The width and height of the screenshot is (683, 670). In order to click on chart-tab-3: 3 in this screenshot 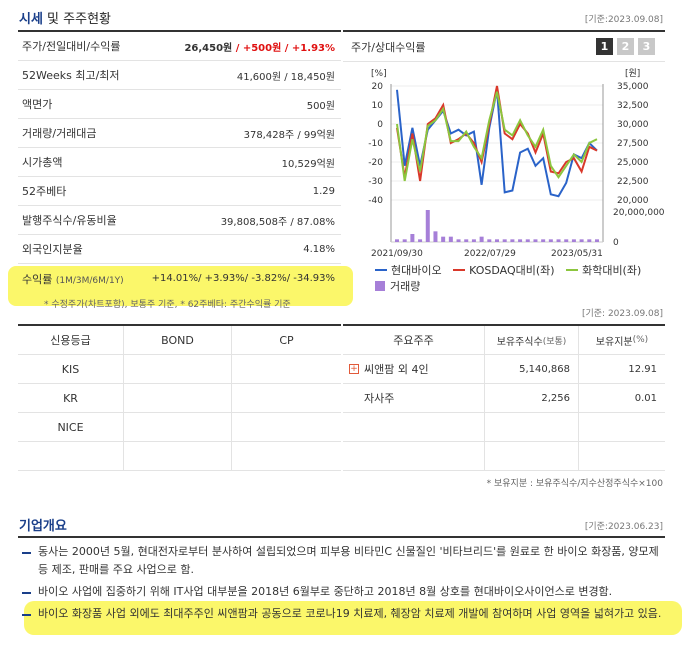, I will do `click(646, 46)`.